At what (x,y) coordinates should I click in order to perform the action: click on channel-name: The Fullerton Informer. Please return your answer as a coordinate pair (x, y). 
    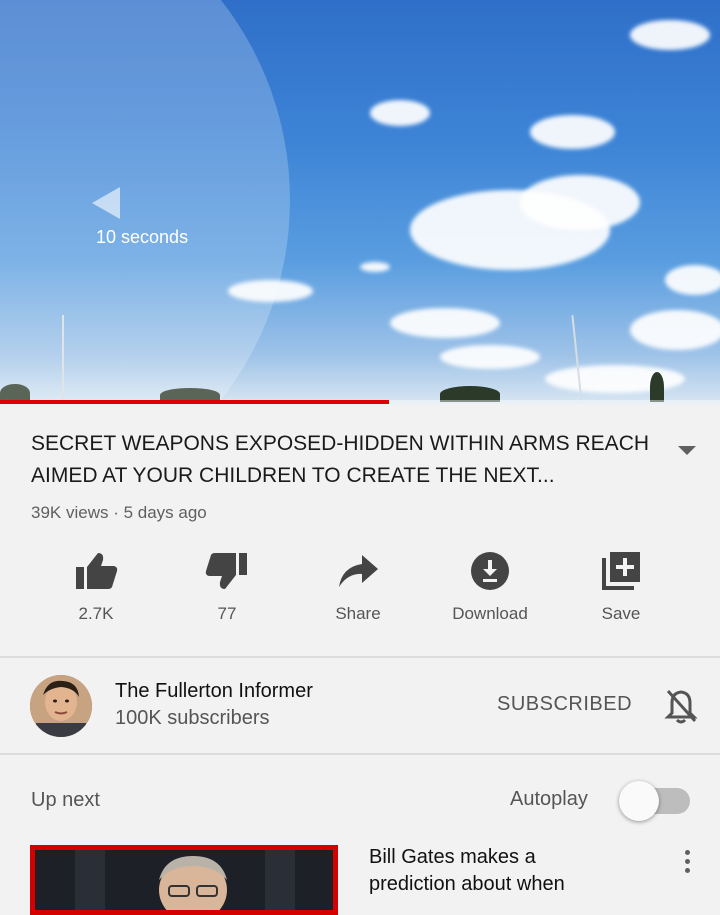
    Looking at the image, I should click on (214, 691).